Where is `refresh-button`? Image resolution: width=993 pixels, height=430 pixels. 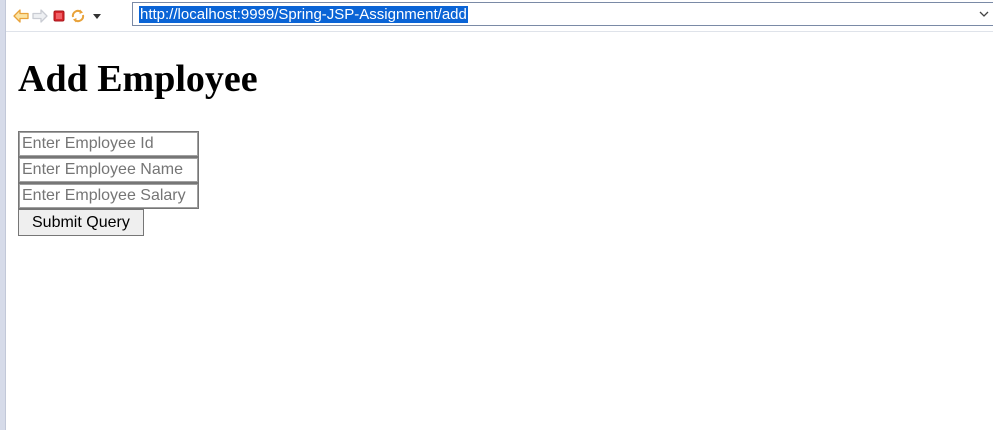
refresh-button is located at coordinates (78, 16).